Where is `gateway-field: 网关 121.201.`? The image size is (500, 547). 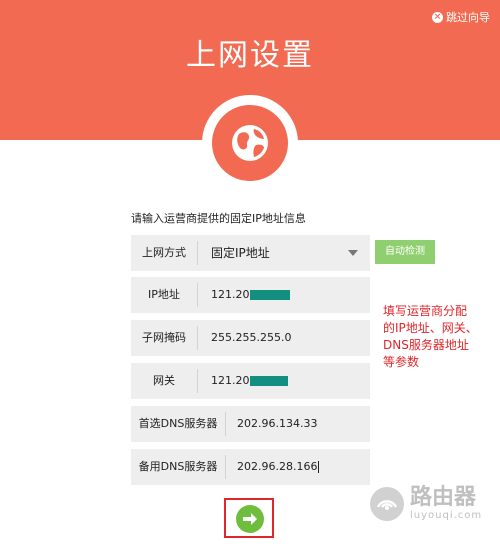
gateway-field: 网关 121.201. is located at coordinates (250, 381).